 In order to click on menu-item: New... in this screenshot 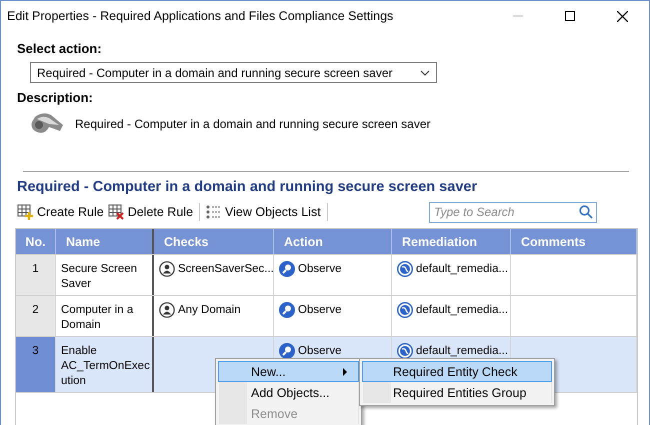, I will do `click(288, 371)`.